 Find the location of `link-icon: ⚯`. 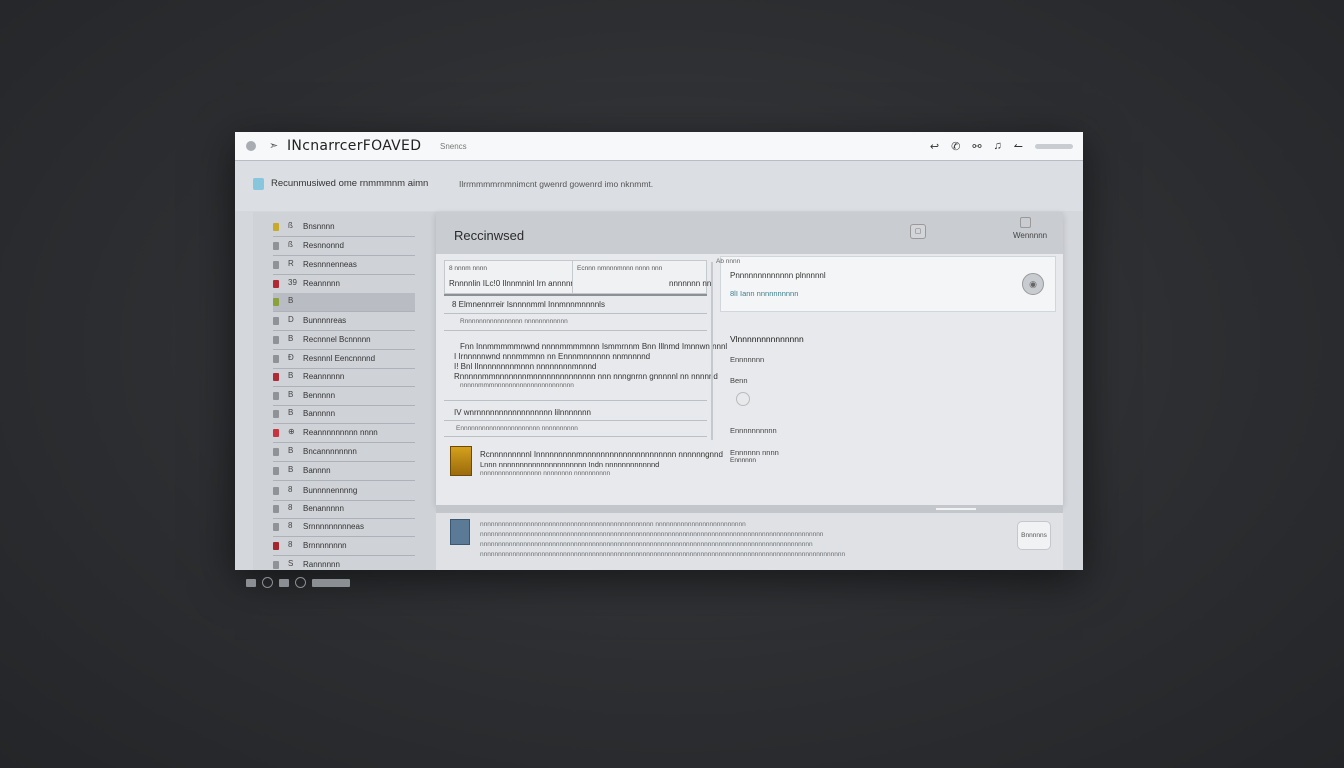

link-icon: ⚯ is located at coordinates (976, 146).